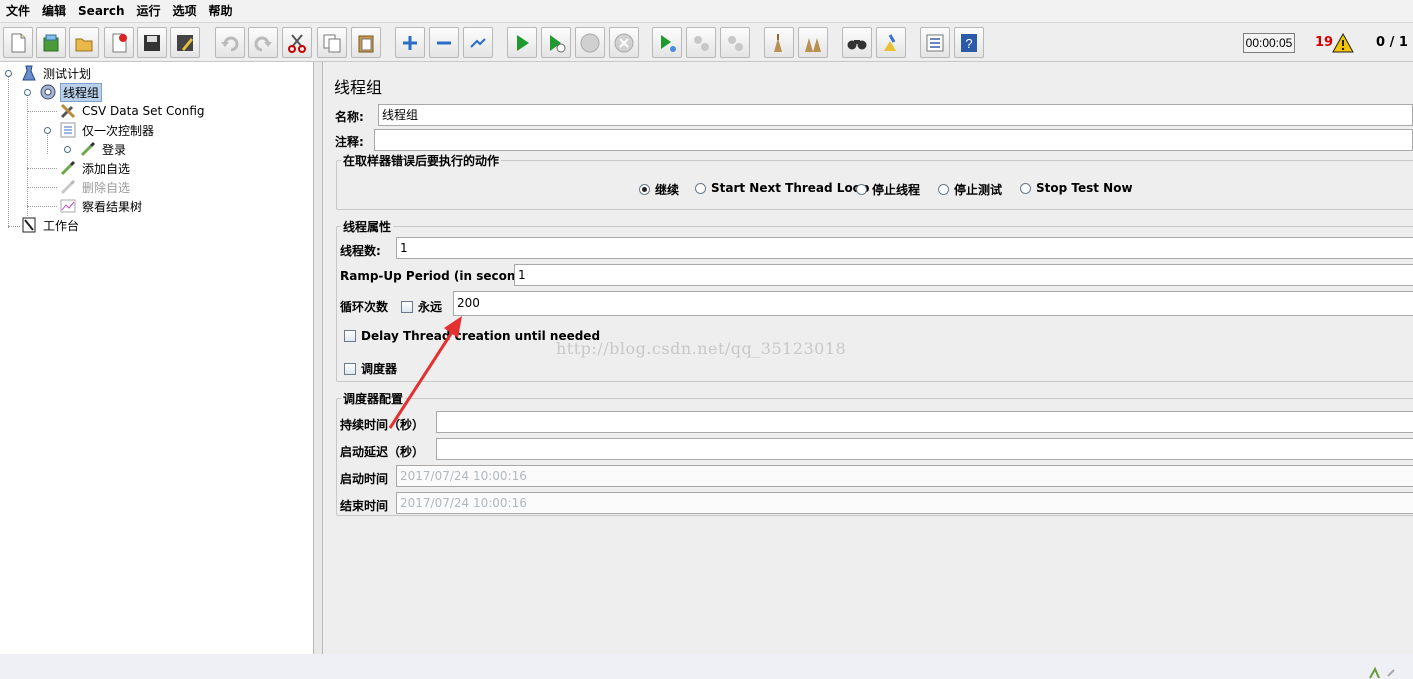  Describe the element at coordinates (706, 11) in the screenshot. I see `menu-bar: 文件 编辑 Search 运行 选项 帮助` at that location.